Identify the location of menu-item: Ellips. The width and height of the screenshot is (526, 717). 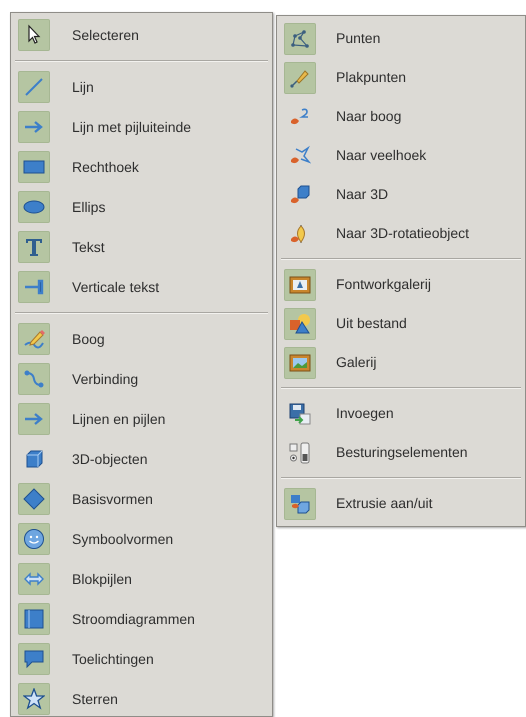
(89, 207).